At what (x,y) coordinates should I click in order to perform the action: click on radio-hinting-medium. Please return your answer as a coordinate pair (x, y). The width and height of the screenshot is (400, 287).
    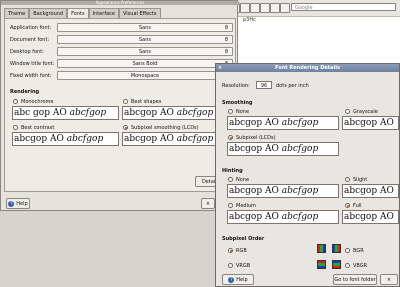
    Looking at the image, I should click on (230, 205).